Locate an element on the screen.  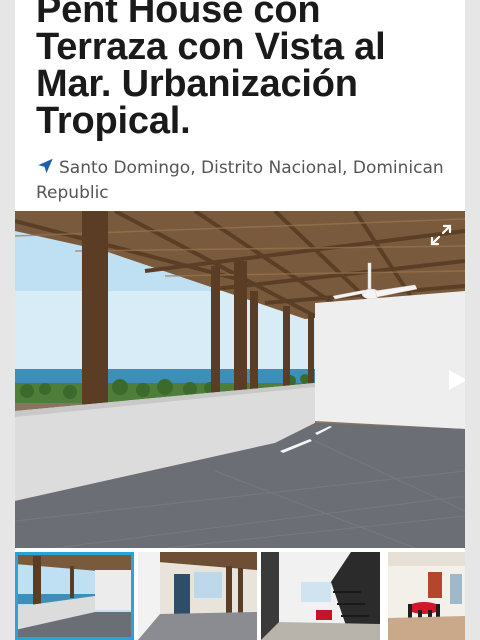
thumbnail-balcony-image is located at coordinates (197, 596).